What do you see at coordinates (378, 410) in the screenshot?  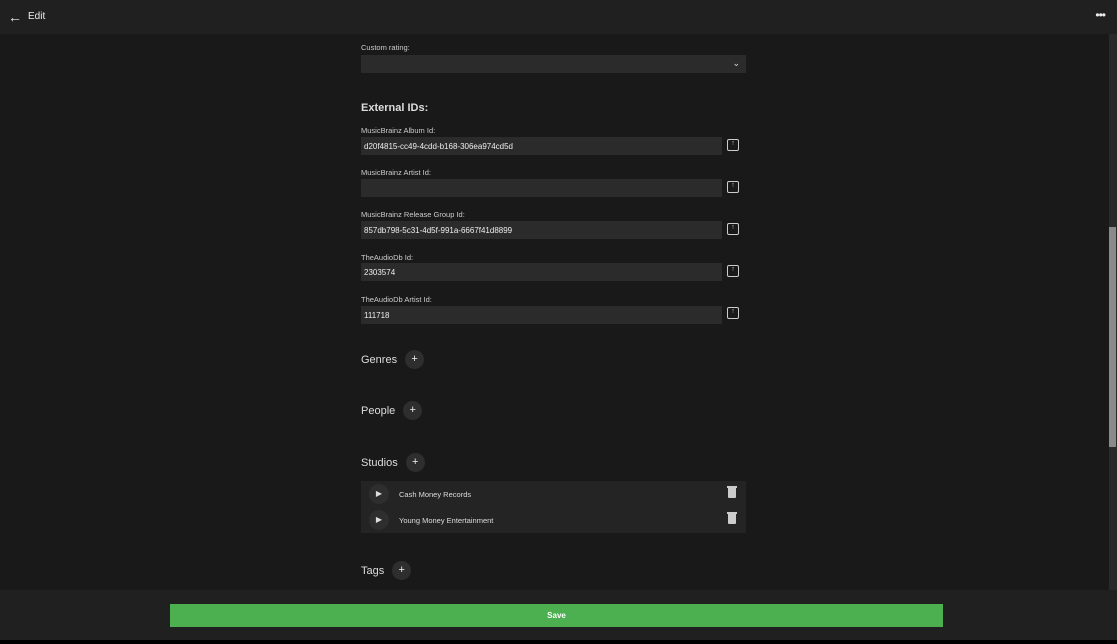 I see `people-heading: People` at bounding box center [378, 410].